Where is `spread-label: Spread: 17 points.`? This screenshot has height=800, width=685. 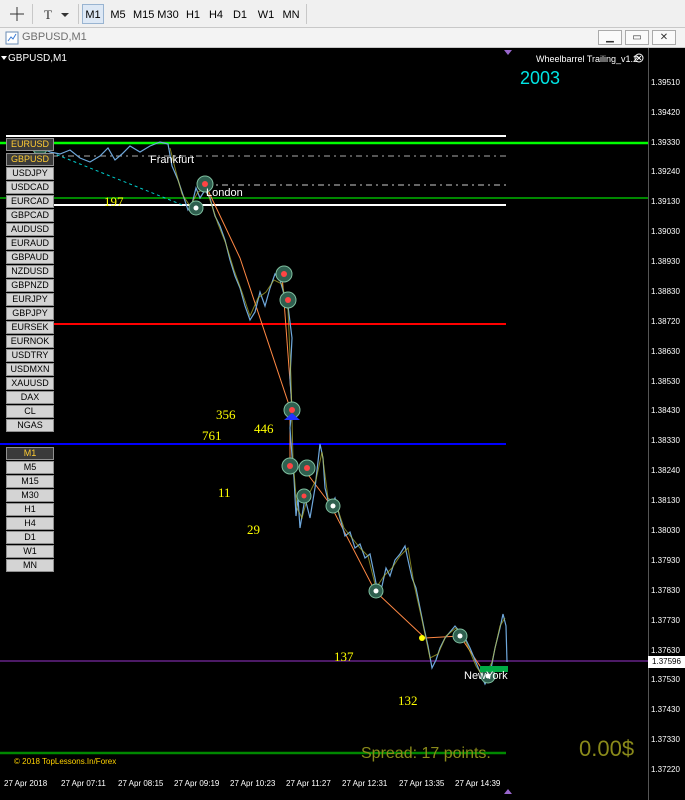 spread-label: Spread: 17 points. is located at coordinates (426, 753).